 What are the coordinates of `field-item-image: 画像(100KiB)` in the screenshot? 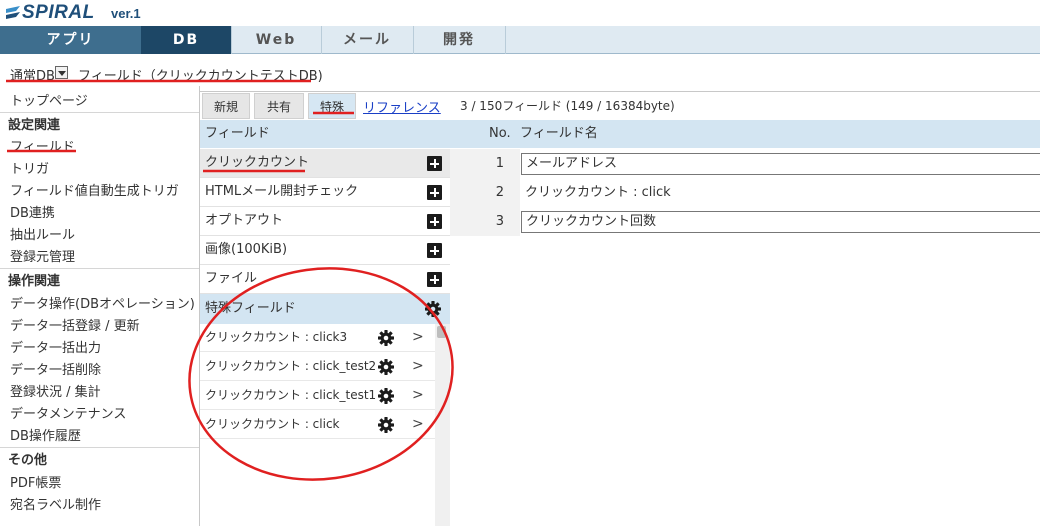 It's located at (325, 250).